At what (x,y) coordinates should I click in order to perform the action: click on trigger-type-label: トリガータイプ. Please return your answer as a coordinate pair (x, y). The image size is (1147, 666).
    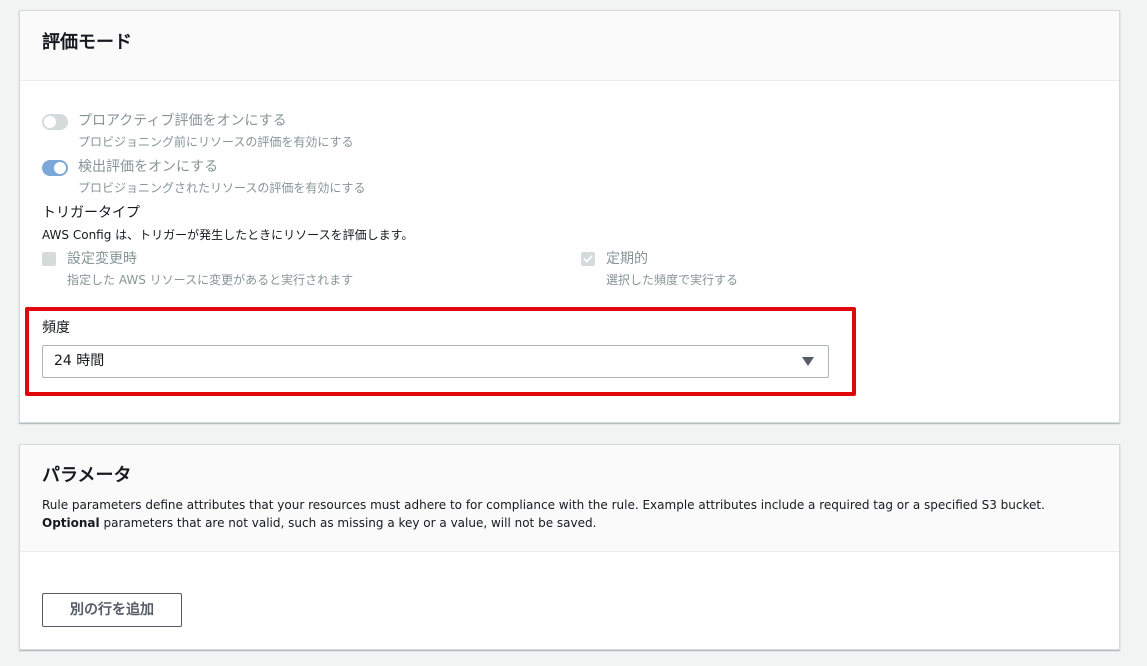
    Looking at the image, I should click on (91, 213).